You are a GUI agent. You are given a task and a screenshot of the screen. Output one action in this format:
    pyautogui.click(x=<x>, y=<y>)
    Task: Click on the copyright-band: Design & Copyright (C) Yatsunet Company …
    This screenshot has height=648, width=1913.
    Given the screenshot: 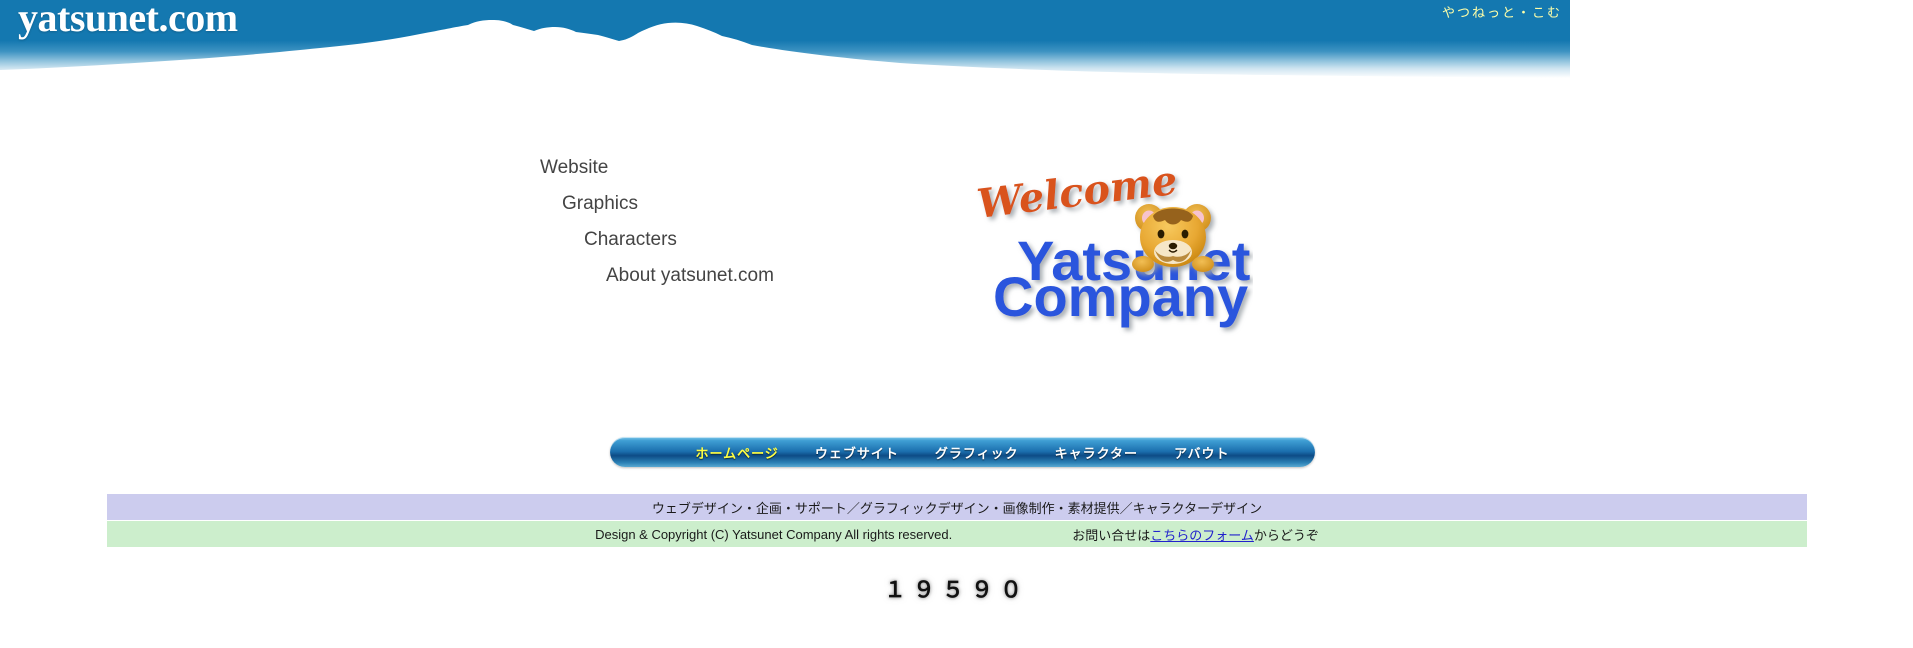 What is the action you would take?
    pyautogui.click(x=957, y=534)
    